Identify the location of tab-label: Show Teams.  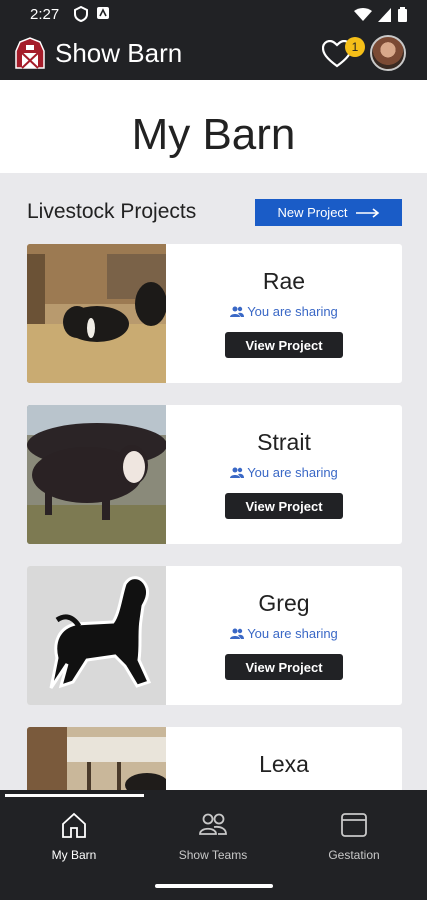
(213, 855).